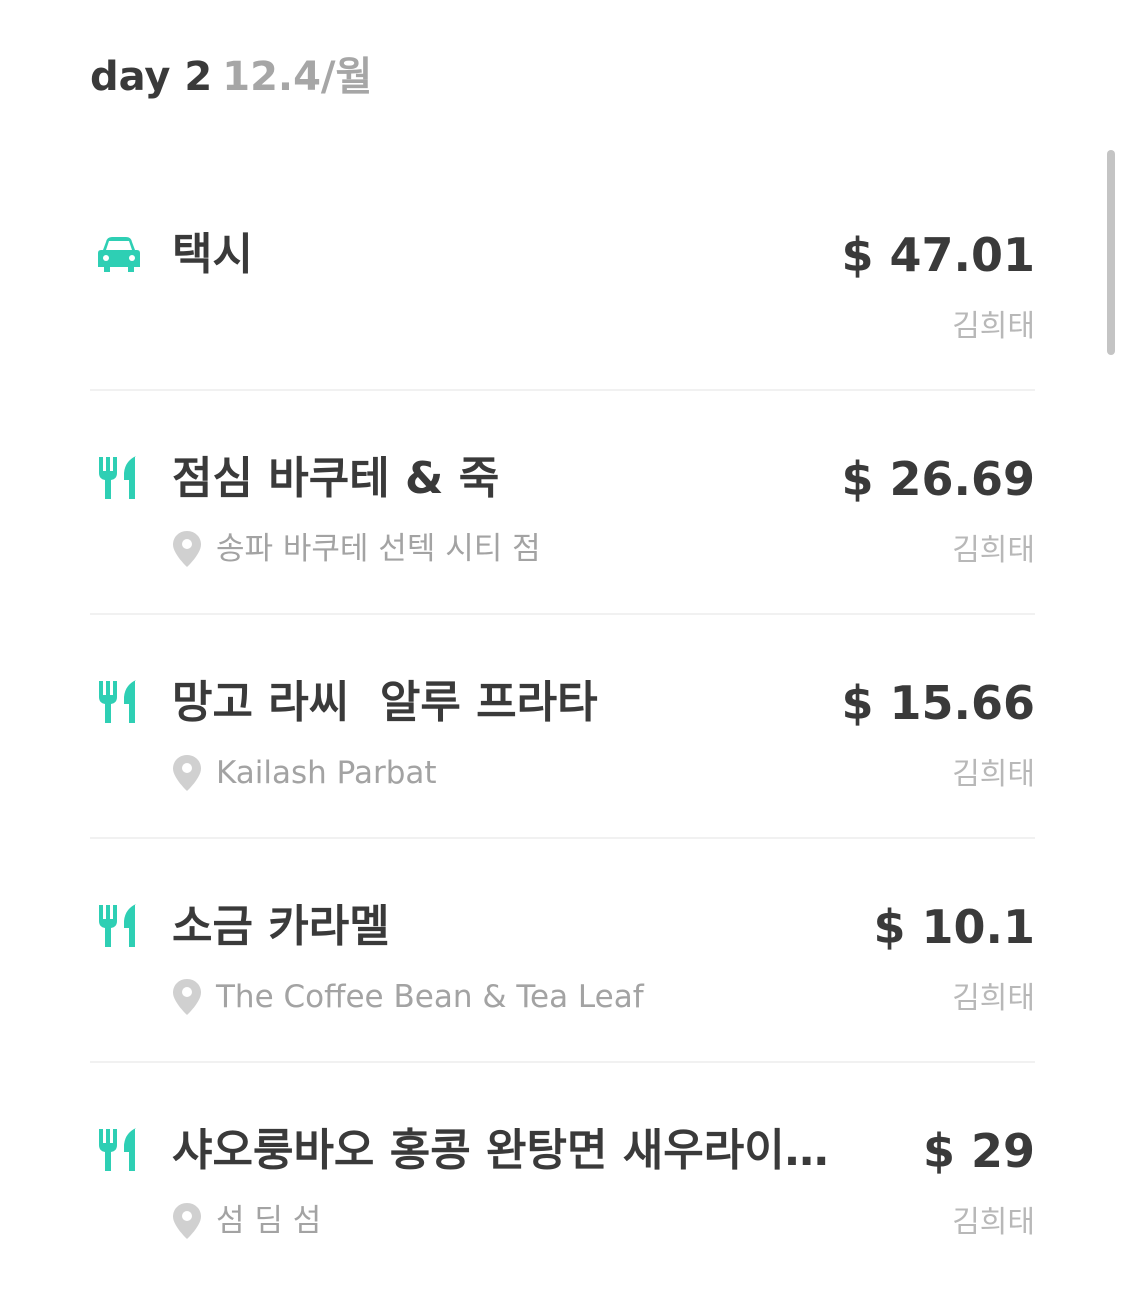 This screenshot has width=1125, height=1296. What do you see at coordinates (938, 703) in the screenshot?
I see `expense-amount: $ 15.66` at bounding box center [938, 703].